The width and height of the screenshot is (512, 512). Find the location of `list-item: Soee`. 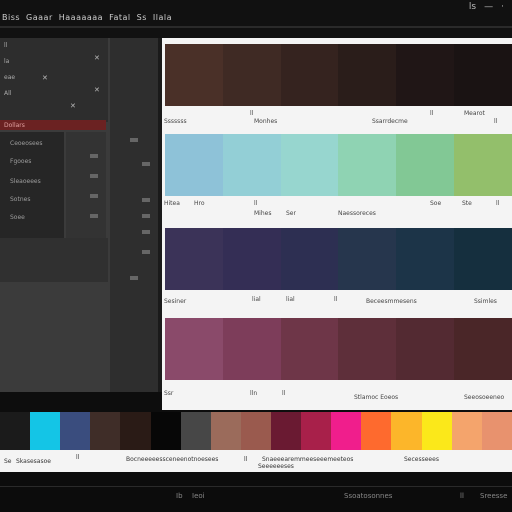

list-item: Soee is located at coordinates (17, 217).